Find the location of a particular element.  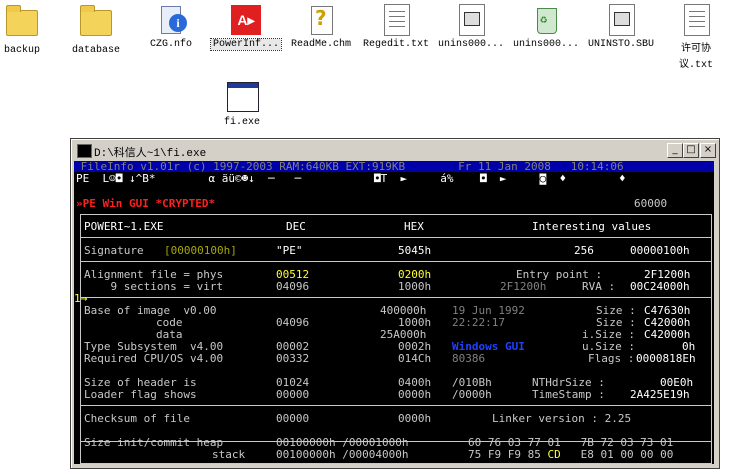

column-hex: HEX is located at coordinates (414, 226).